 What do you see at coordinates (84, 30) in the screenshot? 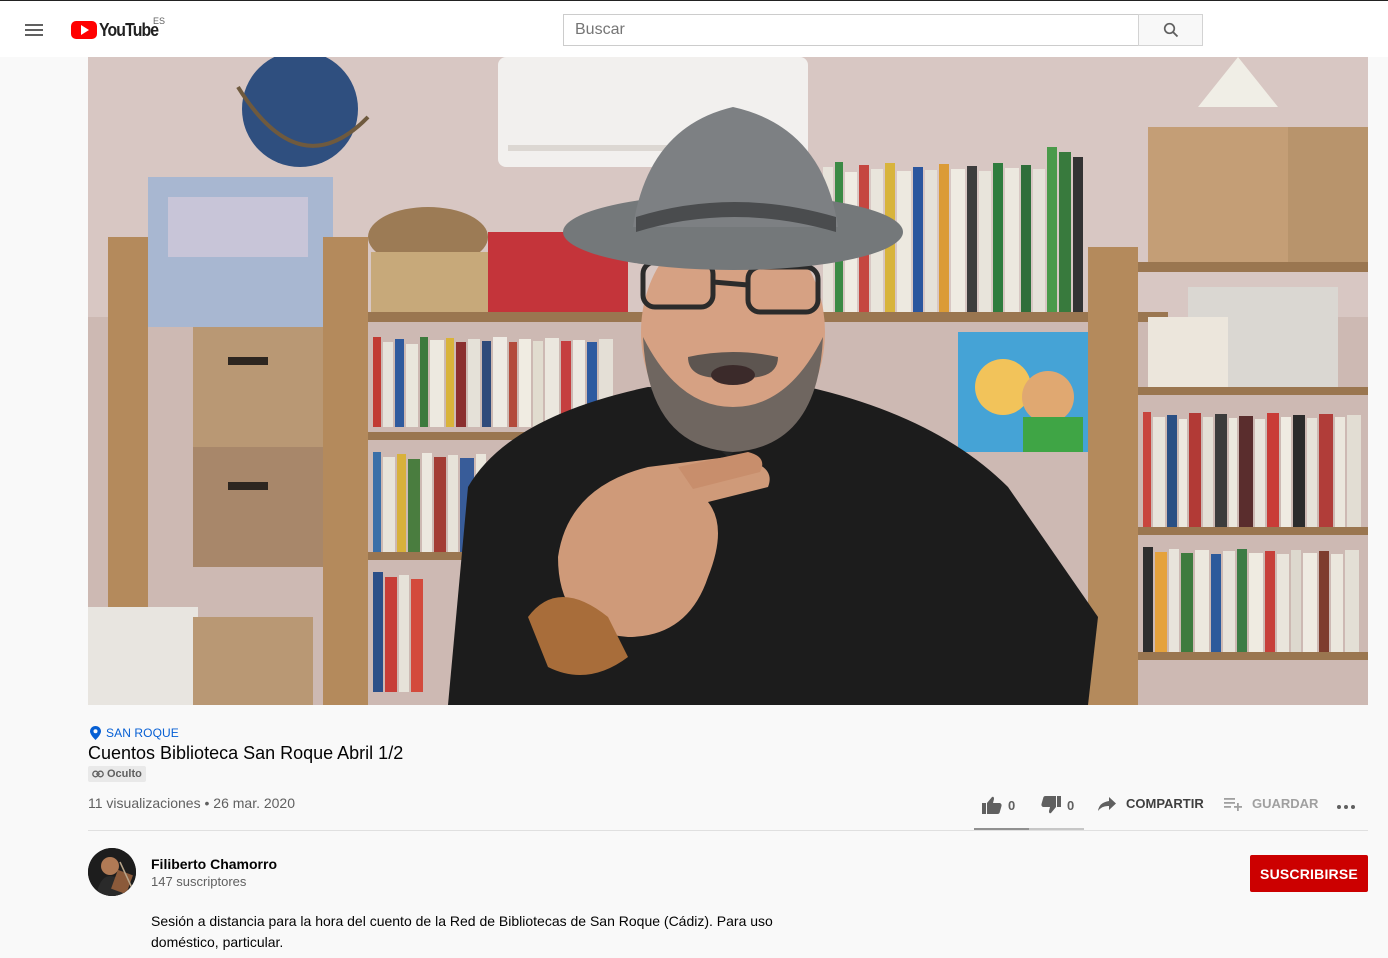
I see `youtube-play-icon` at bounding box center [84, 30].